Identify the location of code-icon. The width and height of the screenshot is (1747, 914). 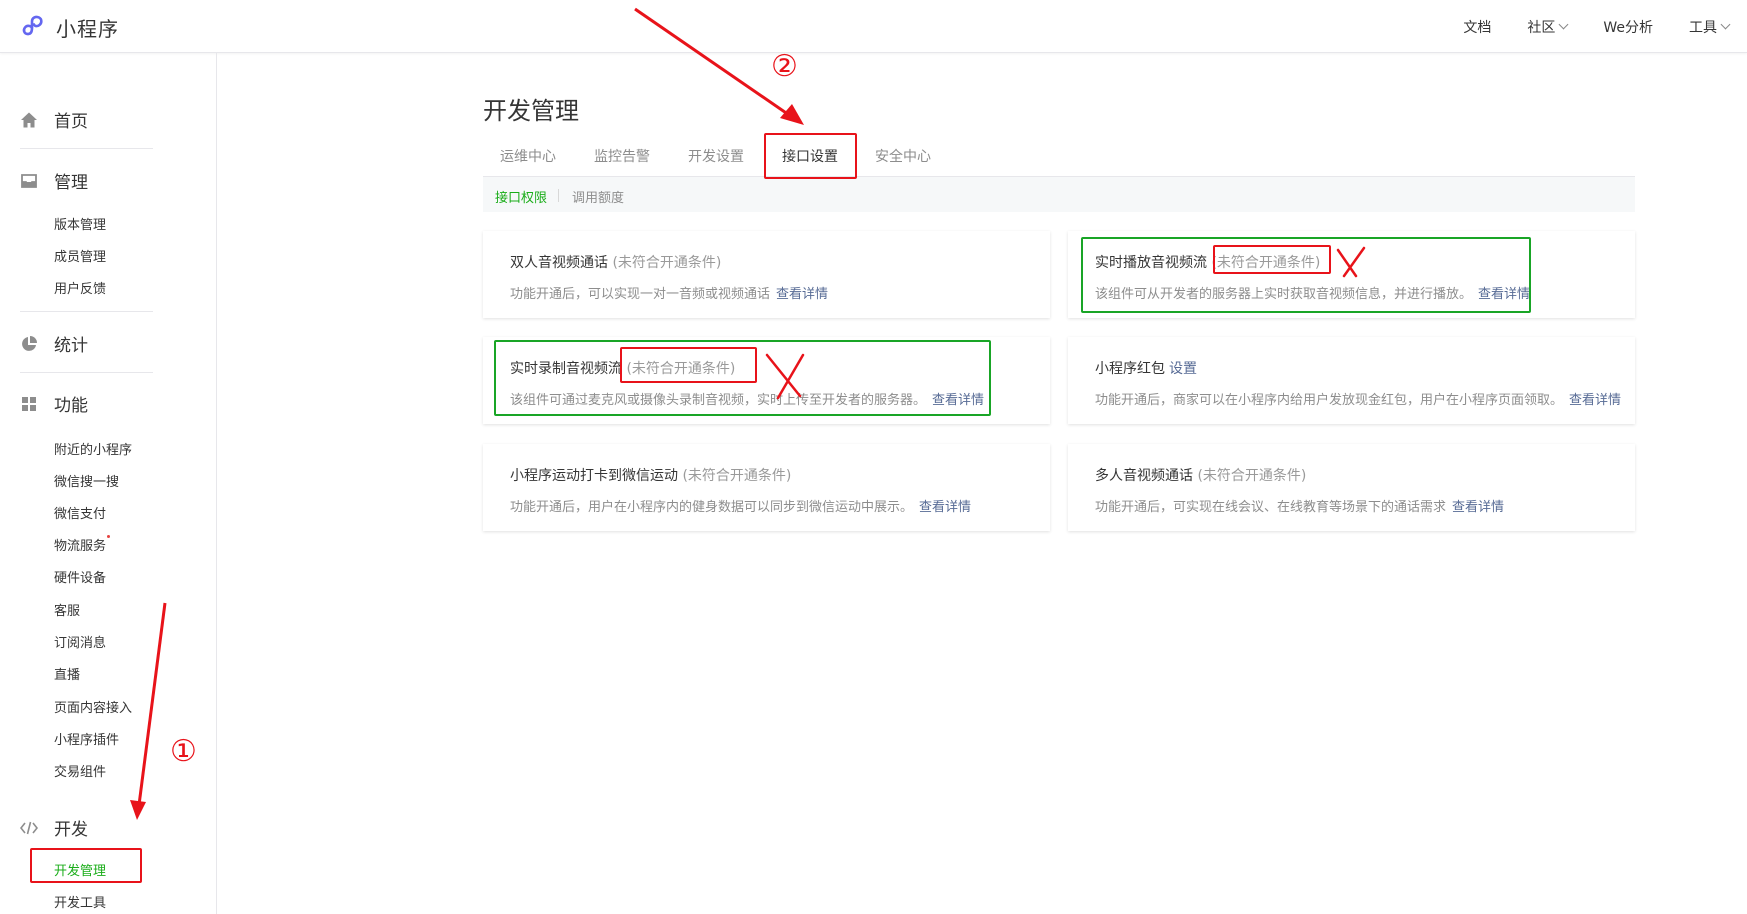
(29, 827).